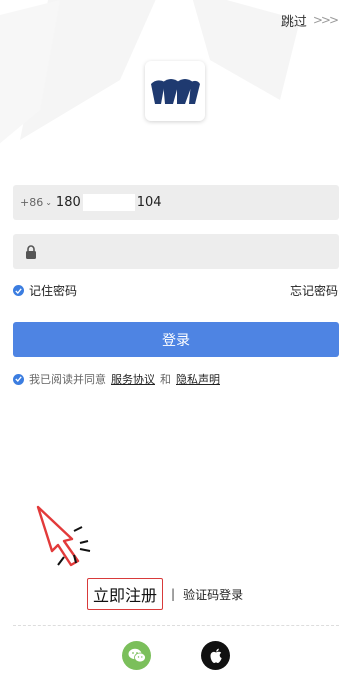 This screenshot has width=347, height=688. I want to click on bank-logo-icon, so click(175, 91).